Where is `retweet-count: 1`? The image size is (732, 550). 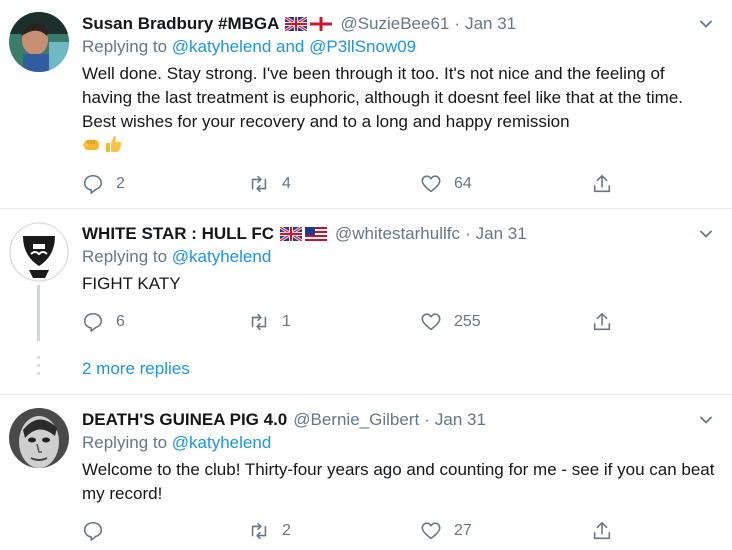
retweet-count: 1 is located at coordinates (286, 321).